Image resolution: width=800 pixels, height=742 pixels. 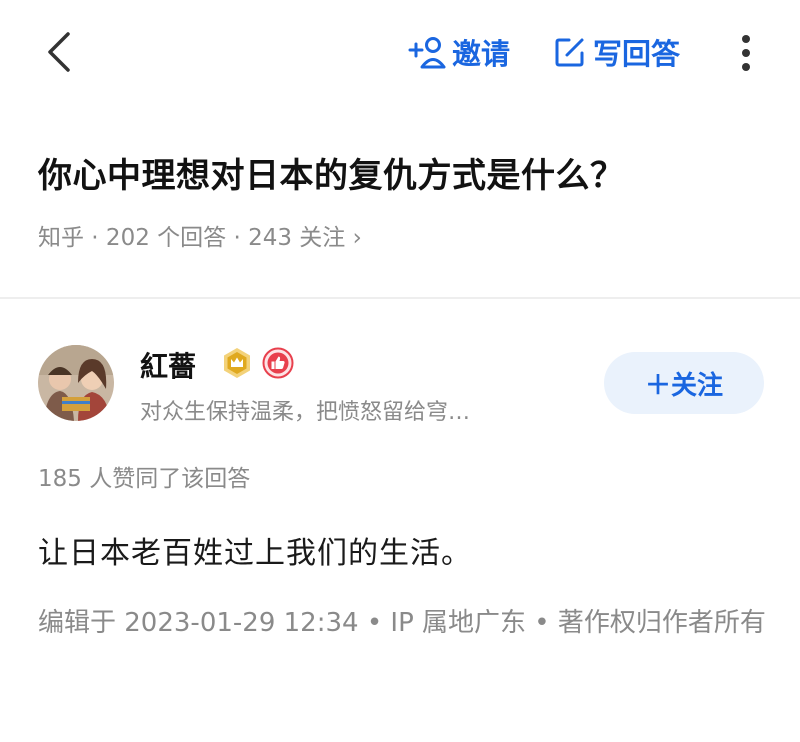 What do you see at coordinates (200, 235) in the screenshot?
I see `question-meta: 知乎 · 202 个回答 · 243 关注 ›` at bounding box center [200, 235].